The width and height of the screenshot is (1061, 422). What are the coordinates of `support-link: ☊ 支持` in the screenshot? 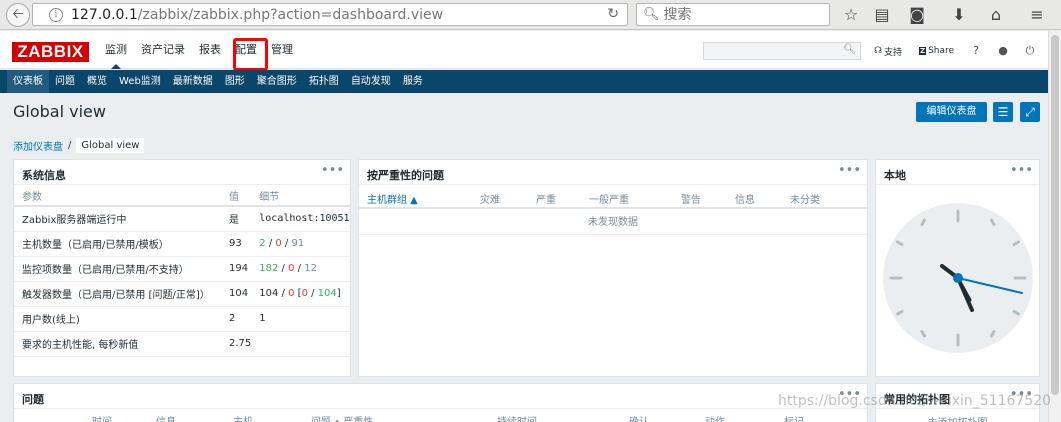 It's located at (888, 51).